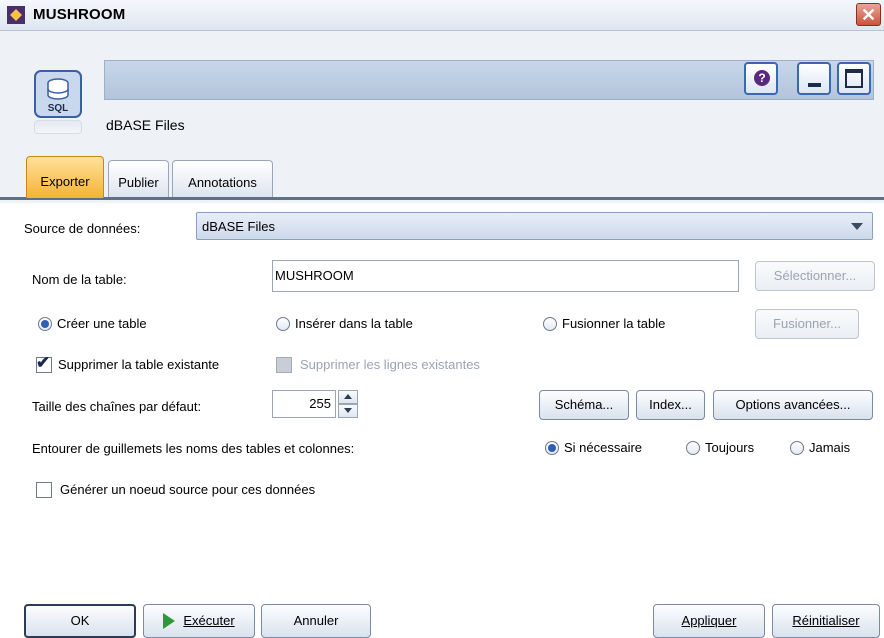  I want to click on tab-divider, so click(442, 198).